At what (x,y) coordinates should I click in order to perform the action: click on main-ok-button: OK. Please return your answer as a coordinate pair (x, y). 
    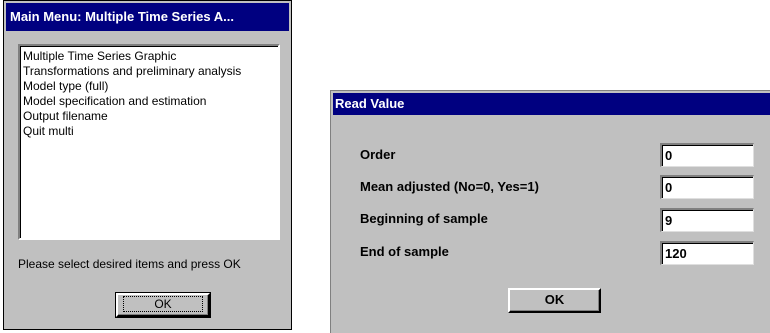
    Looking at the image, I should click on (163, 305).